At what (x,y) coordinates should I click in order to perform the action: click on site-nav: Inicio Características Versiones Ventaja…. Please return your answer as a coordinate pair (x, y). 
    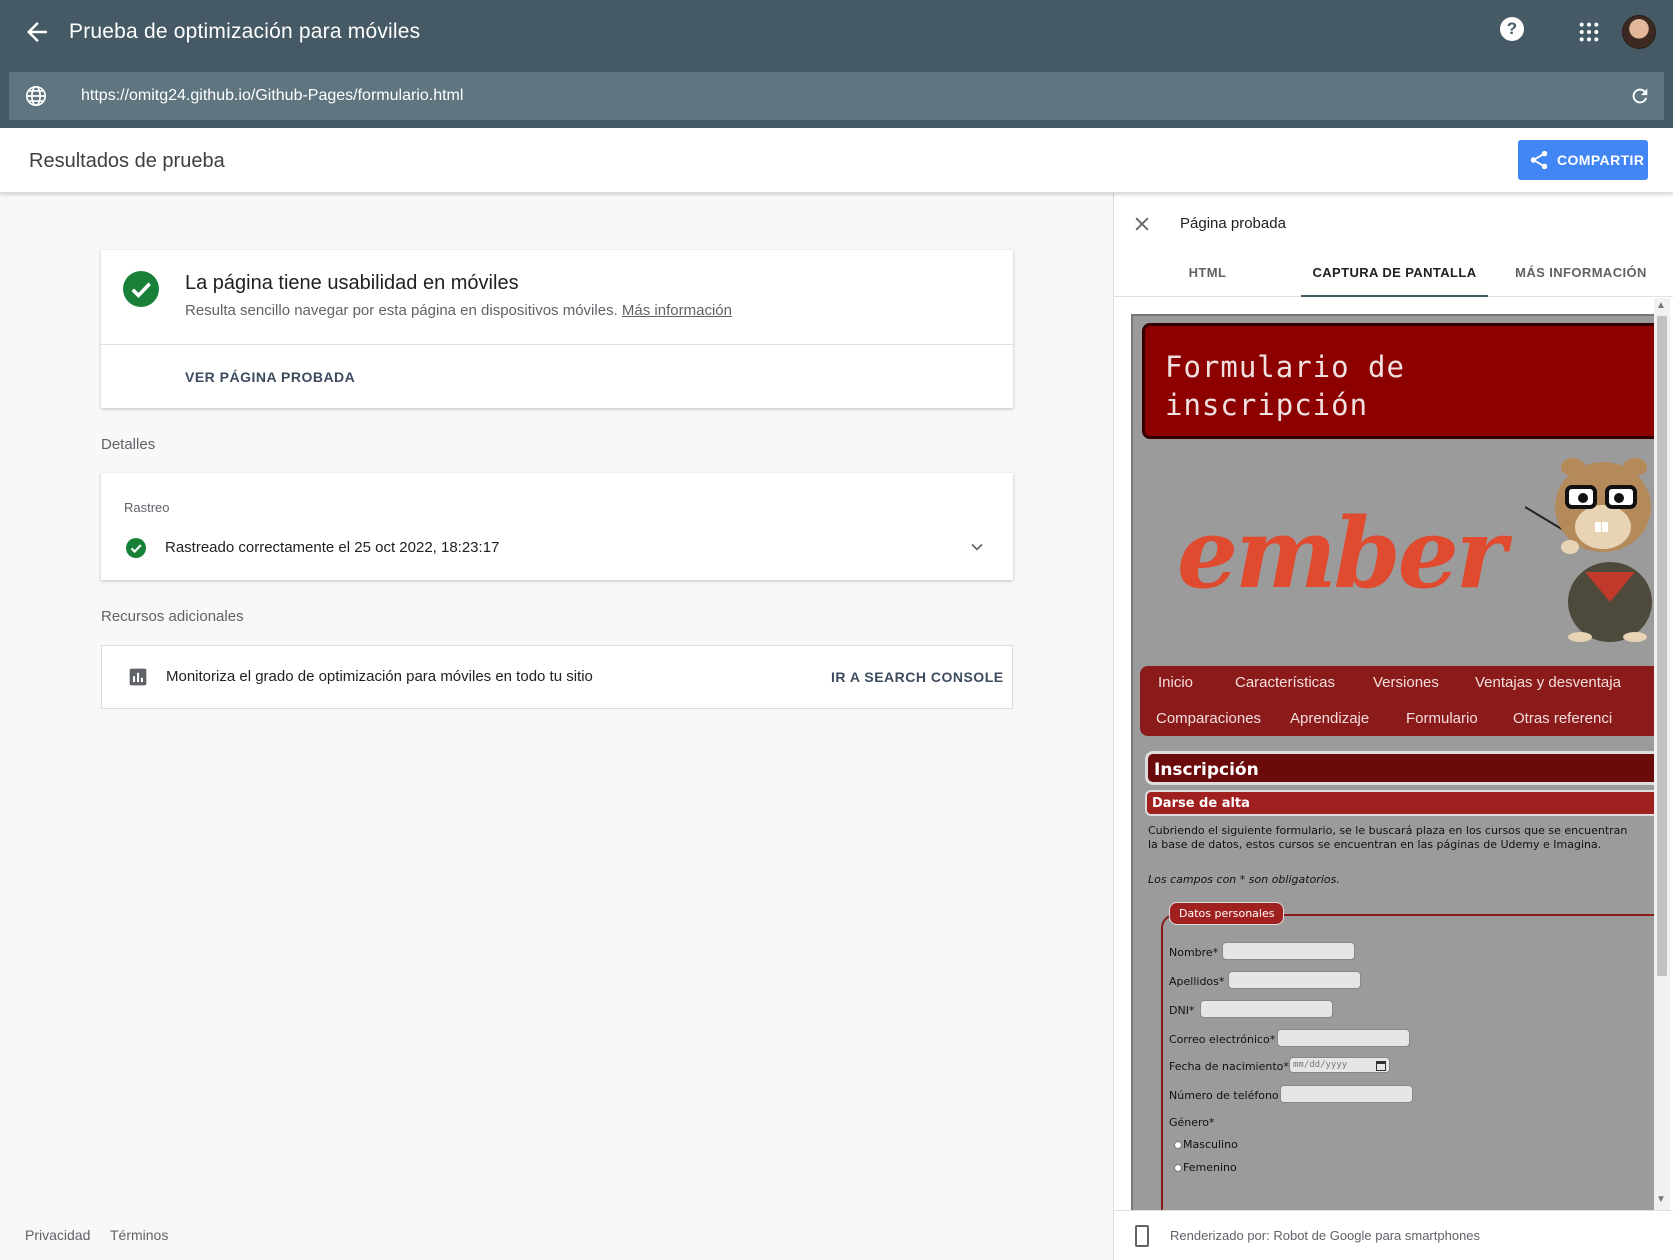
    Looking at the image, I should click on (1397, 701).